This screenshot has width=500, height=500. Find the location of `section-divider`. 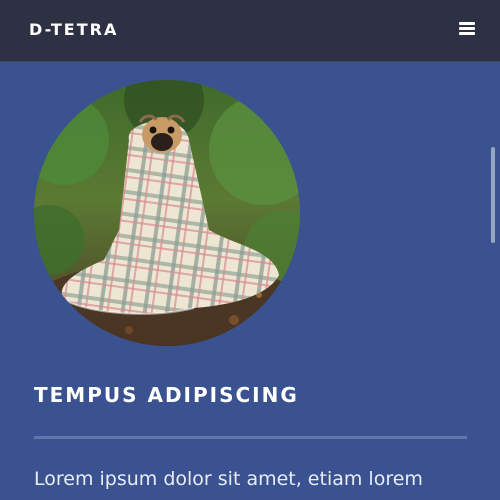

section-divider is located at coordinates (250, 437).